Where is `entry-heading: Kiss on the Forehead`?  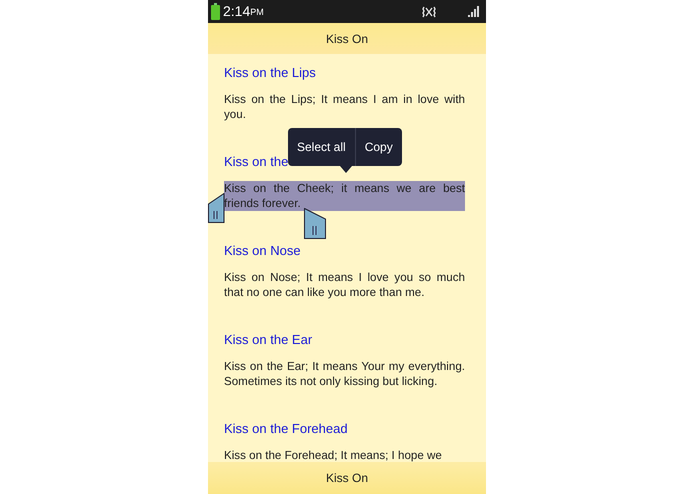
entry-heading: Kiss on the Forehead is located at coordinates (286, 429).